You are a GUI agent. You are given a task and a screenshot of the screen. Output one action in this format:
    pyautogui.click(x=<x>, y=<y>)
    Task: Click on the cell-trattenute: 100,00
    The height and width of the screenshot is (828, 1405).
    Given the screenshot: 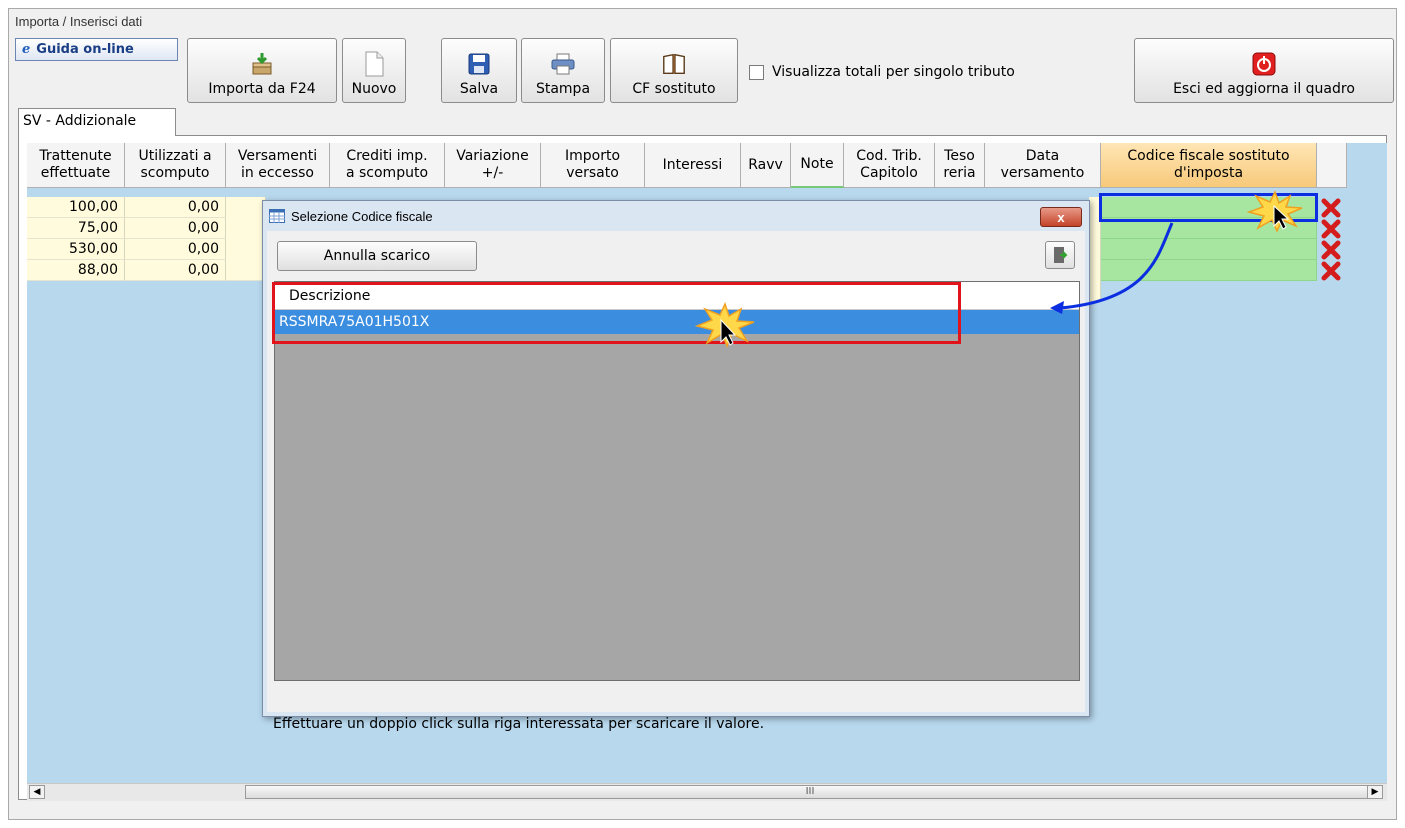 What is the action you would take?
    pyautogui.click(x=76, y=207)
    